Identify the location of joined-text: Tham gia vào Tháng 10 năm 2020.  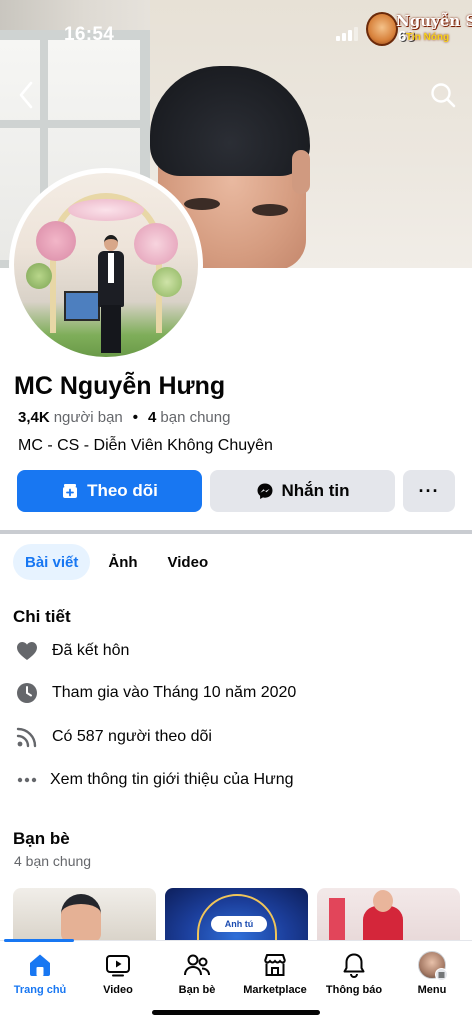
(174, 692).